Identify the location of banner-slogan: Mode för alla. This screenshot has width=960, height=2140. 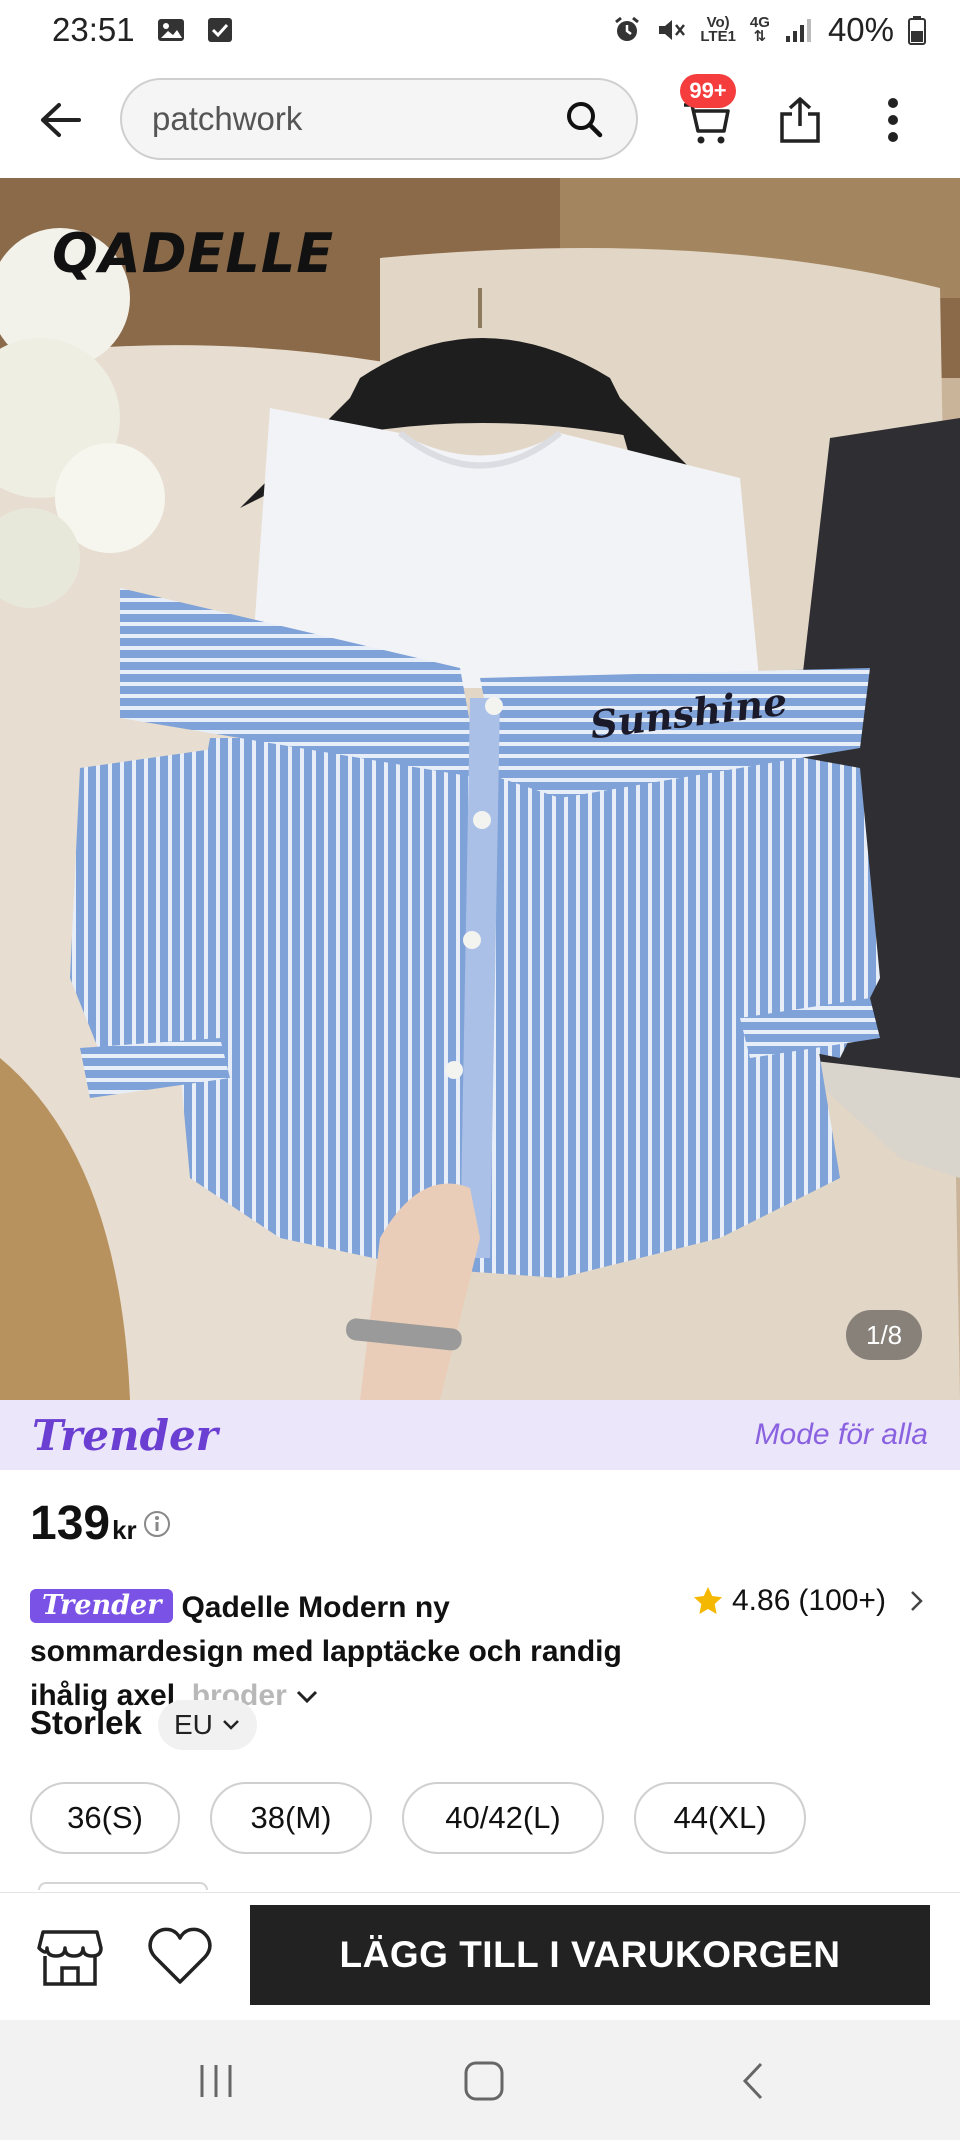
(841, 1434).